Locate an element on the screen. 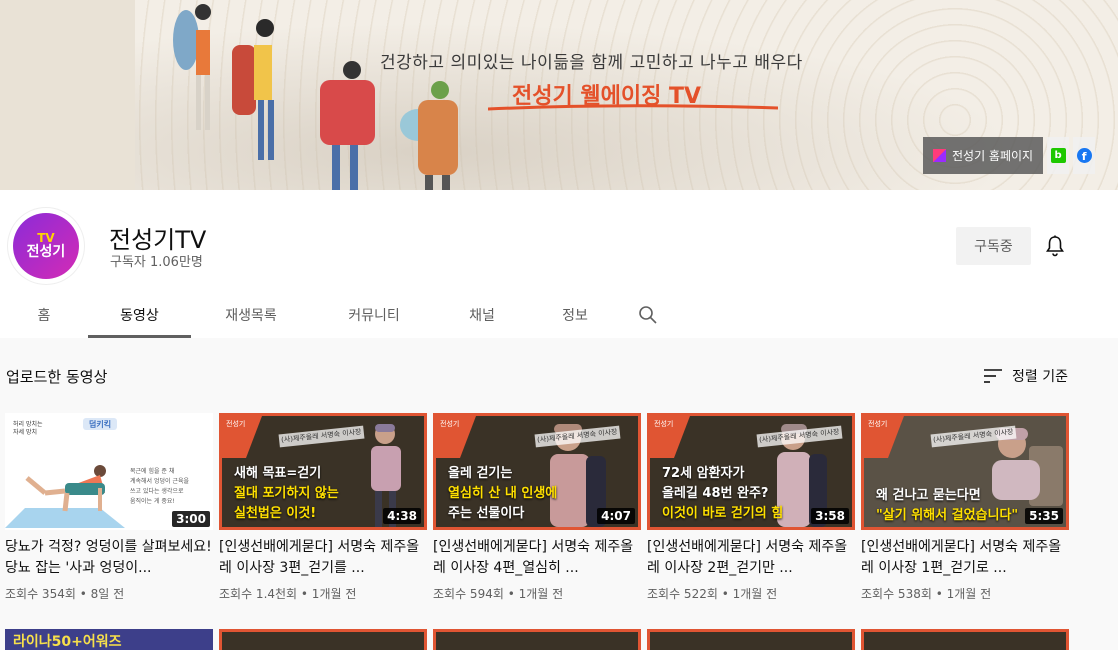 The height and width of the screenshot is (650, 1118). homepage-icon is located at coordinates (939, 155).